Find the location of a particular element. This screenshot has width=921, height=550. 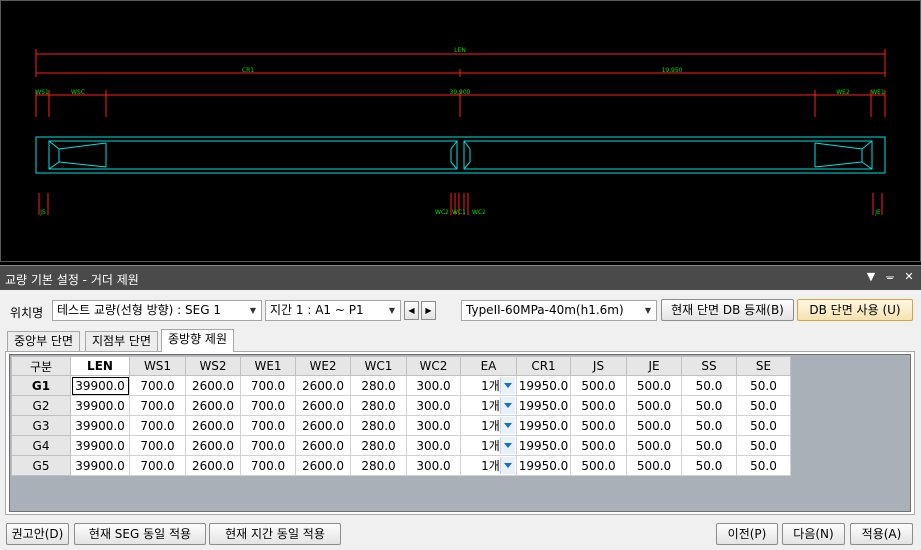

apply-same-span-button: 현재 지간 동일 적용 is located at coordinates (275, 534).